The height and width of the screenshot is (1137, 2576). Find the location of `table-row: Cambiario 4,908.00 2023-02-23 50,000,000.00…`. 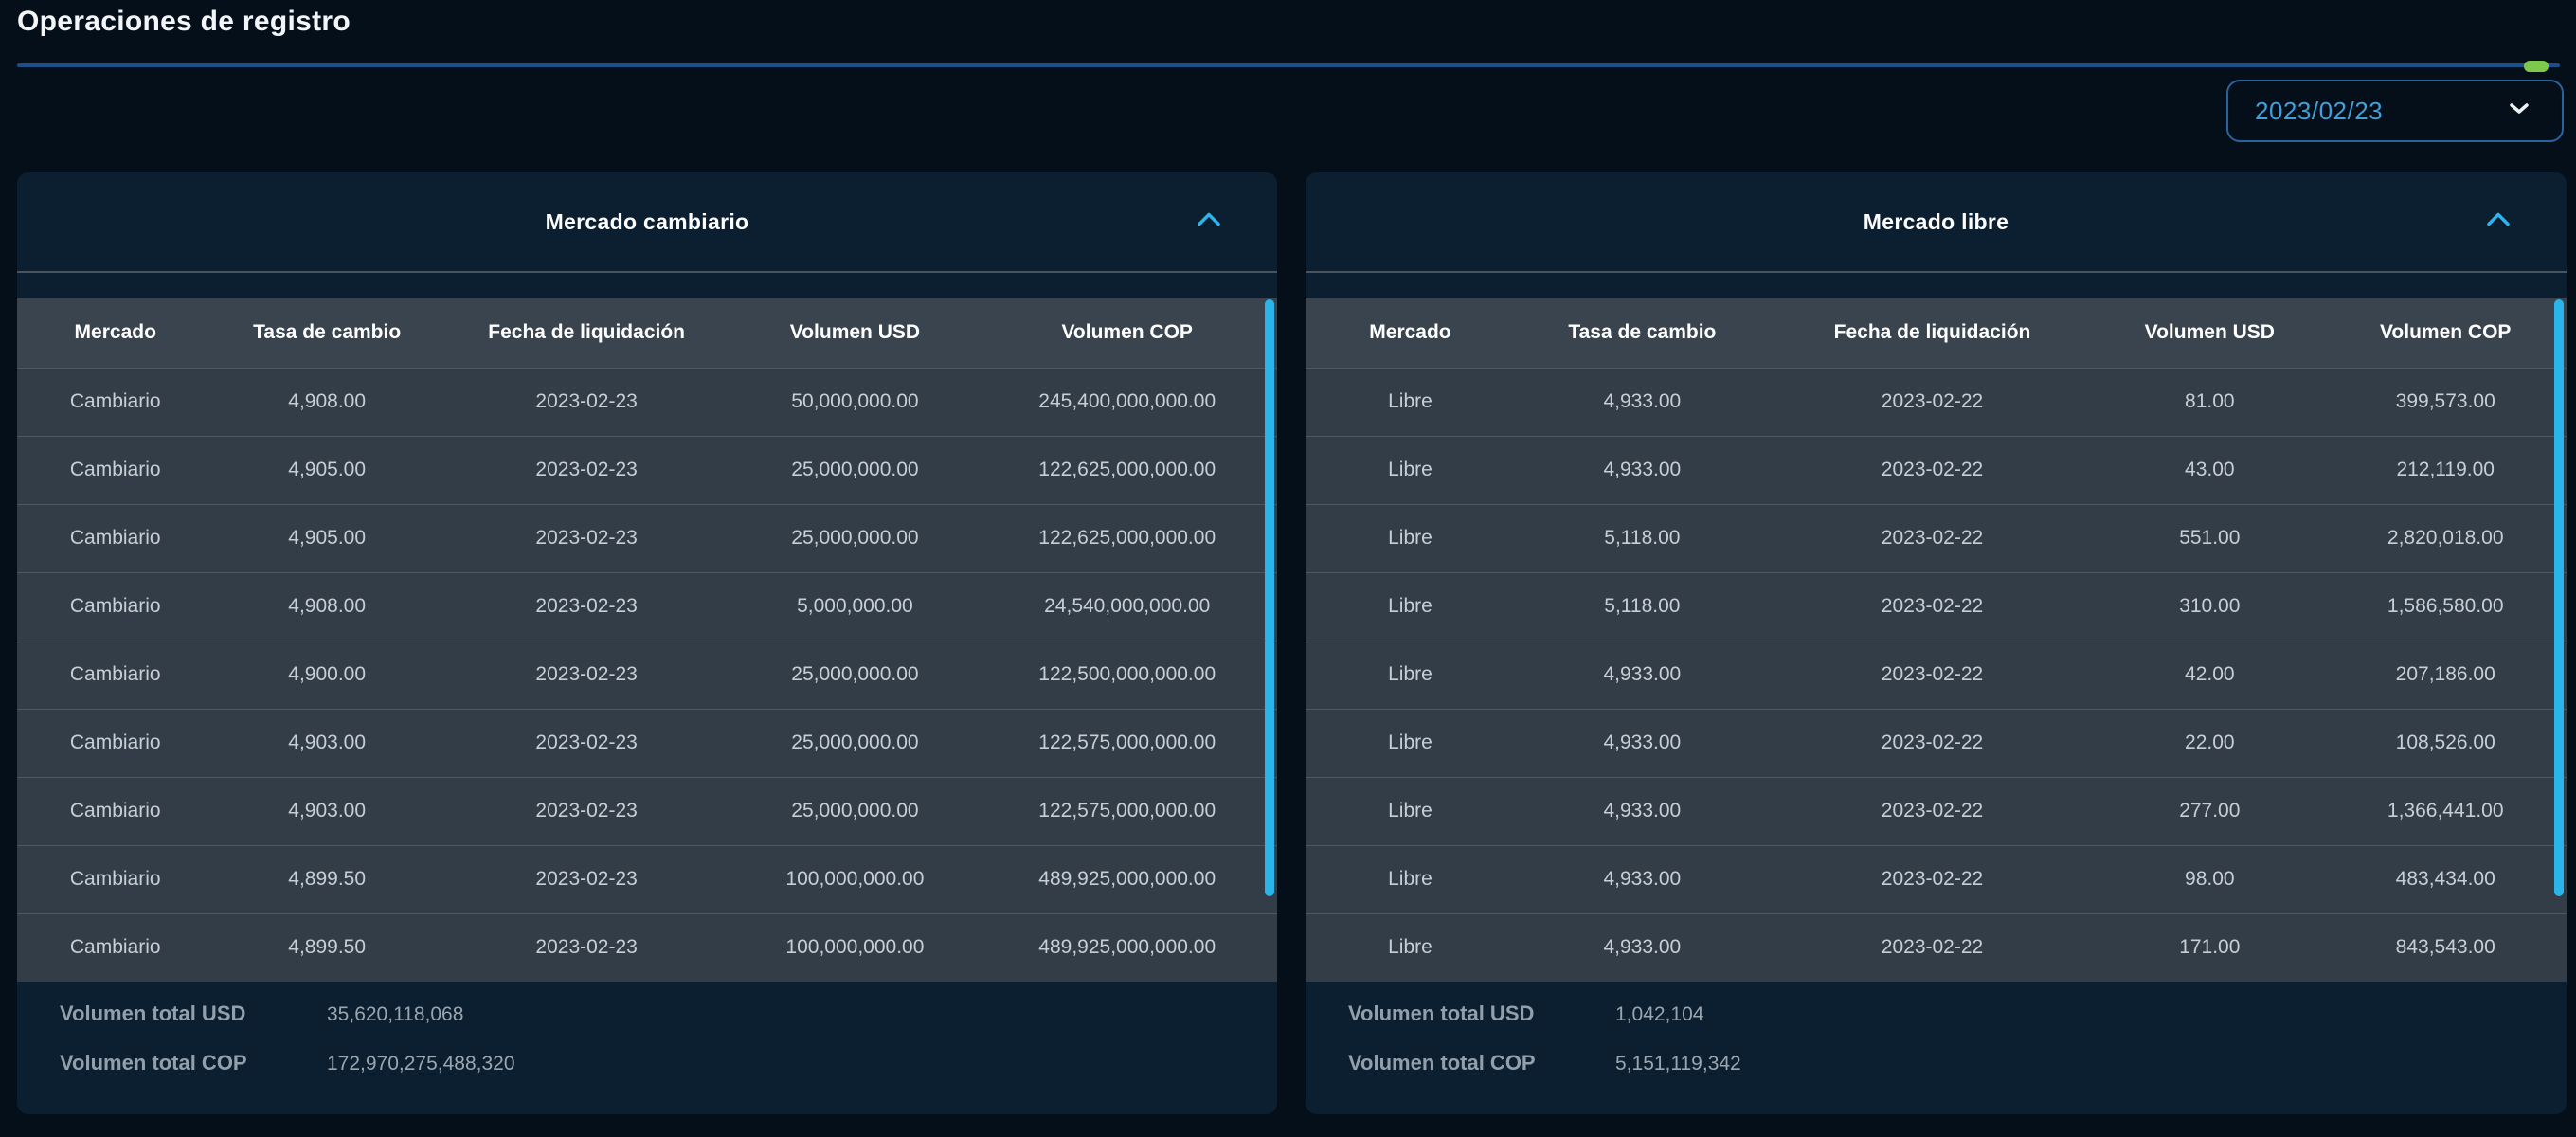

table-row: Cambiario 4,908.00 2023-02-23 50,000,000.00… is located at coordinates (647, 401).